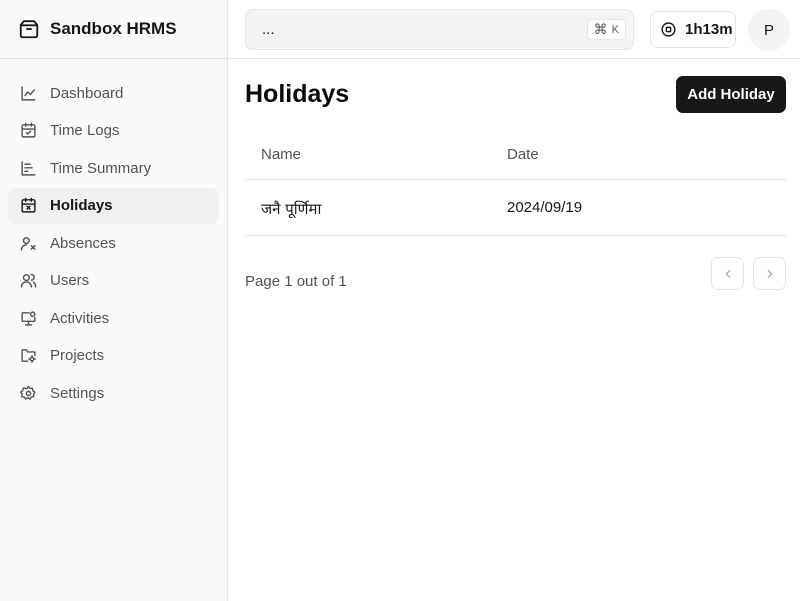 The image size is (800, 601). Describe the element at coordinates (709, 29) in the screenshot. I see `timer-text: 1h13m` at that location.